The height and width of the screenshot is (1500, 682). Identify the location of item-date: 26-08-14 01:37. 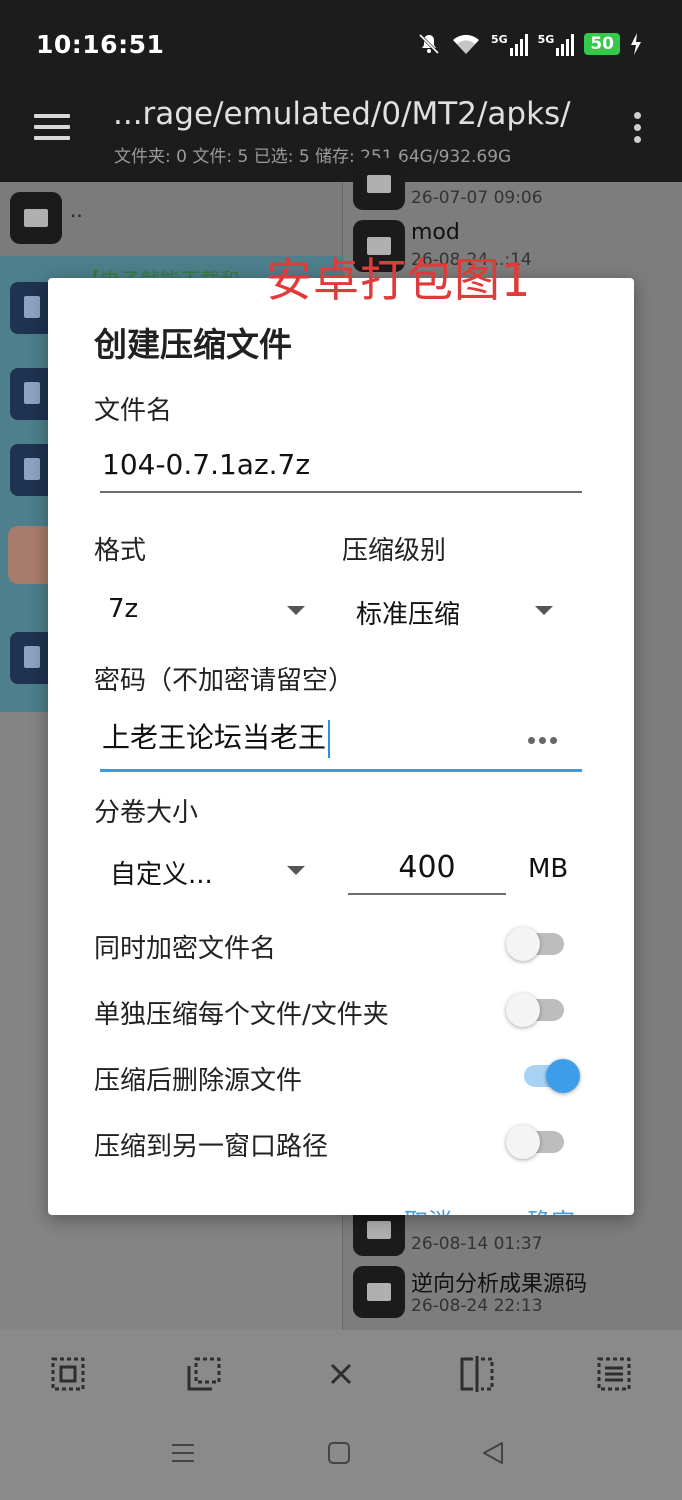
(477, 1244).